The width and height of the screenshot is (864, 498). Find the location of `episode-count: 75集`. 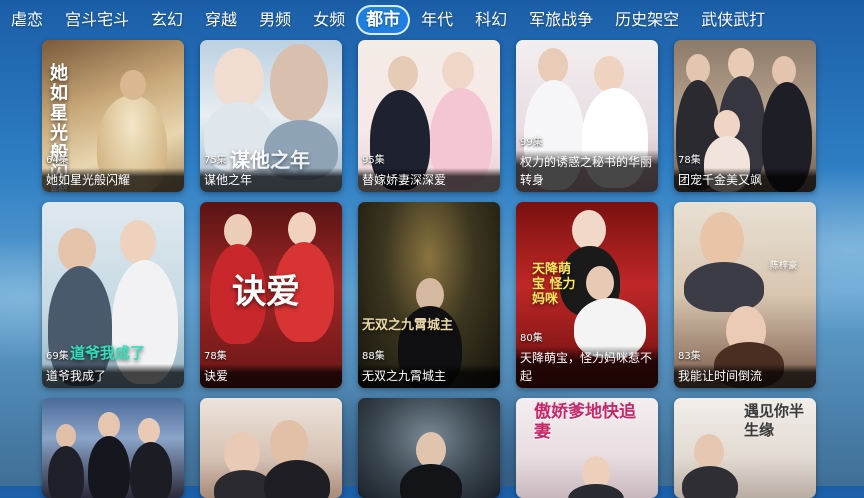

episode-count: 75集 is located at coordinates (215, 160).